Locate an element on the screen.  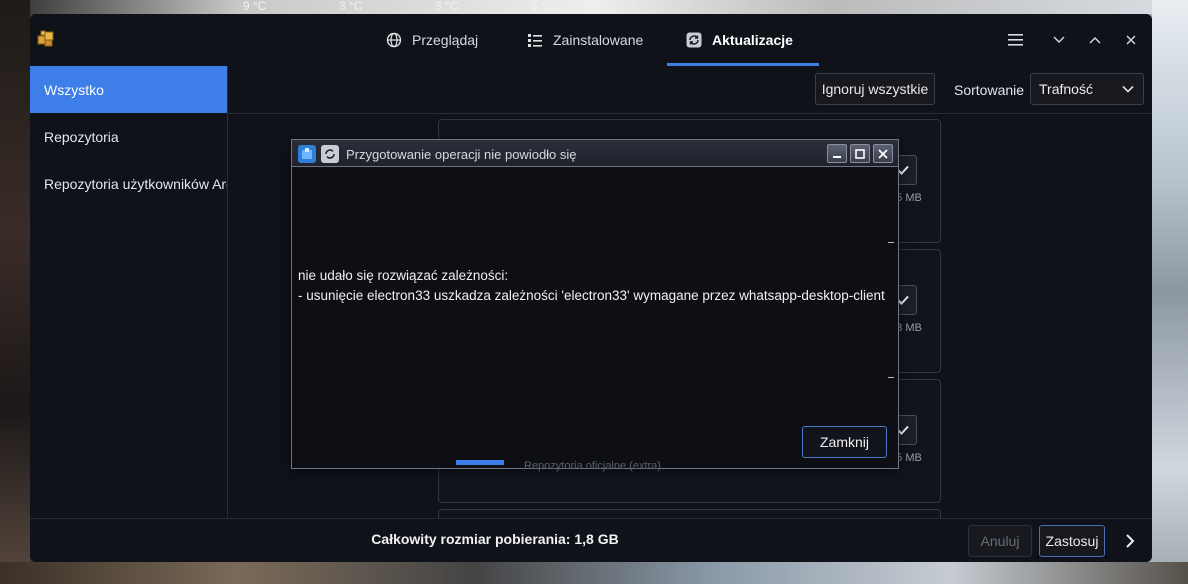
tab-installed: Zainstalowane is located at coordinates (585, 40).